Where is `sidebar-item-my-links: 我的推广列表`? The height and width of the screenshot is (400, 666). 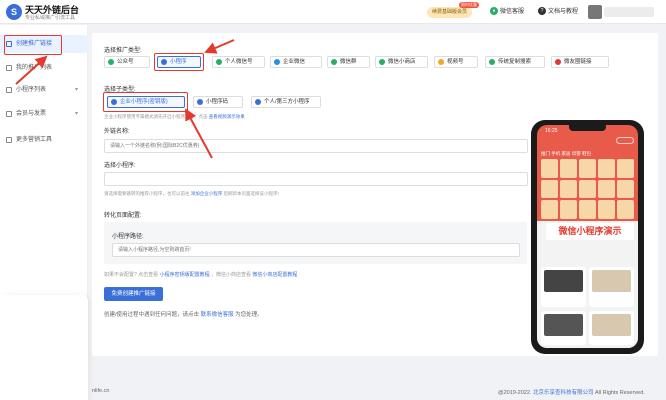 sidebar-item-my-links: 我的推广列表 is located at coordinates (44, 68).